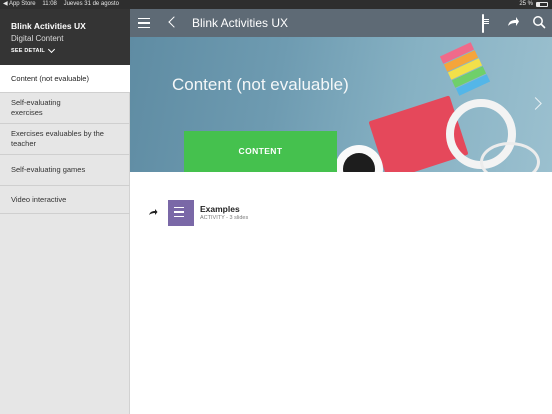 The image size is (552, 414). I want to click on see-detail-label: SEE DETAIL, so click(28, 51).